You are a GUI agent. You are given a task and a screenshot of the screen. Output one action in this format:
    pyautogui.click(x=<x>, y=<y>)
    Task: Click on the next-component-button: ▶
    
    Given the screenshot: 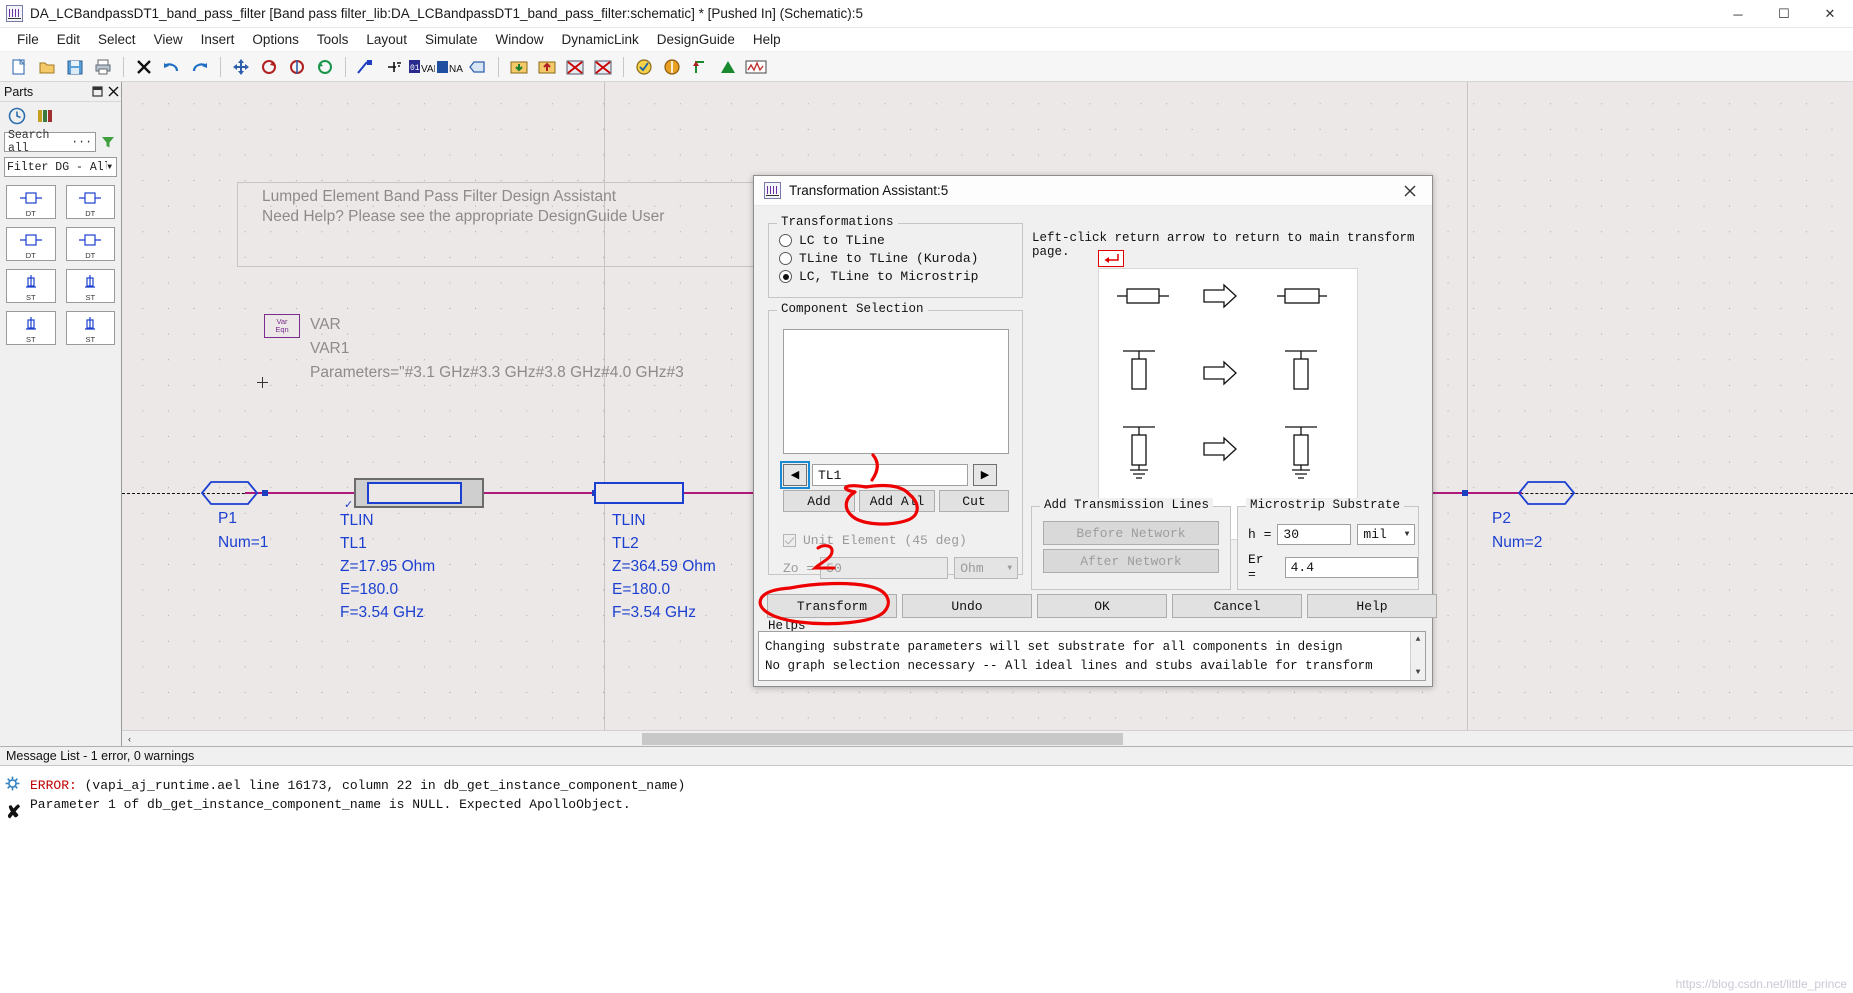 What is the action you would take?
    pyautogui.click(x=985, y=475)
    